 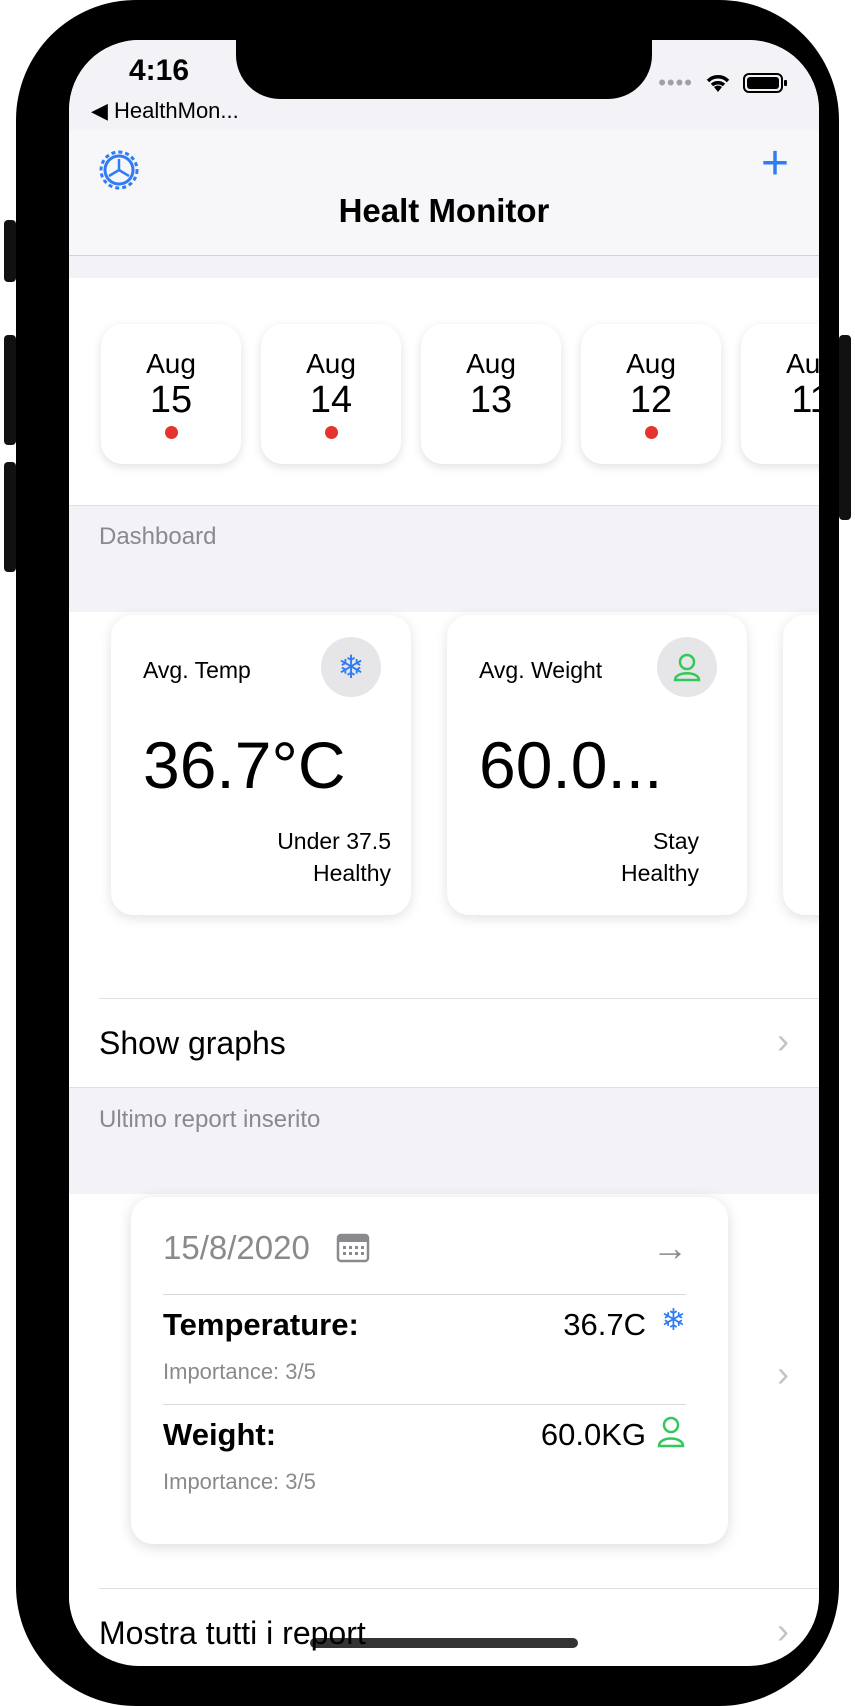 What do you see at coordinates (10, 251) in the screenshot?
I see `mute-switch` at bounding box center [10, 251].